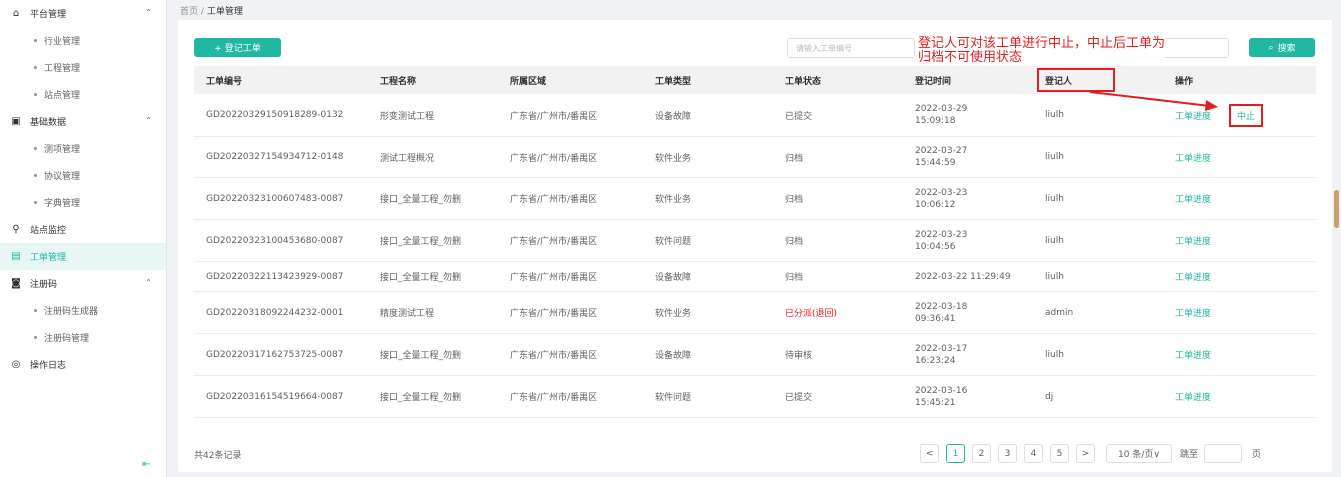 The width and height of the screenshot is (1341, 477). I want to click on sidebar-group-label: 平台管理, so click(48, 15).